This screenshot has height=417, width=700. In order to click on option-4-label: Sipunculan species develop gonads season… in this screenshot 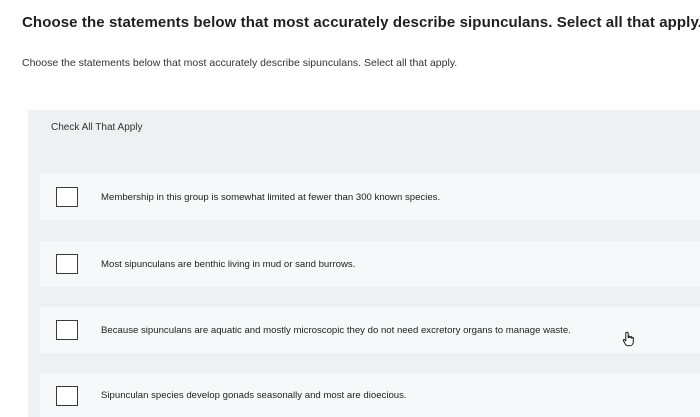, I will do `click(254, 395)`.